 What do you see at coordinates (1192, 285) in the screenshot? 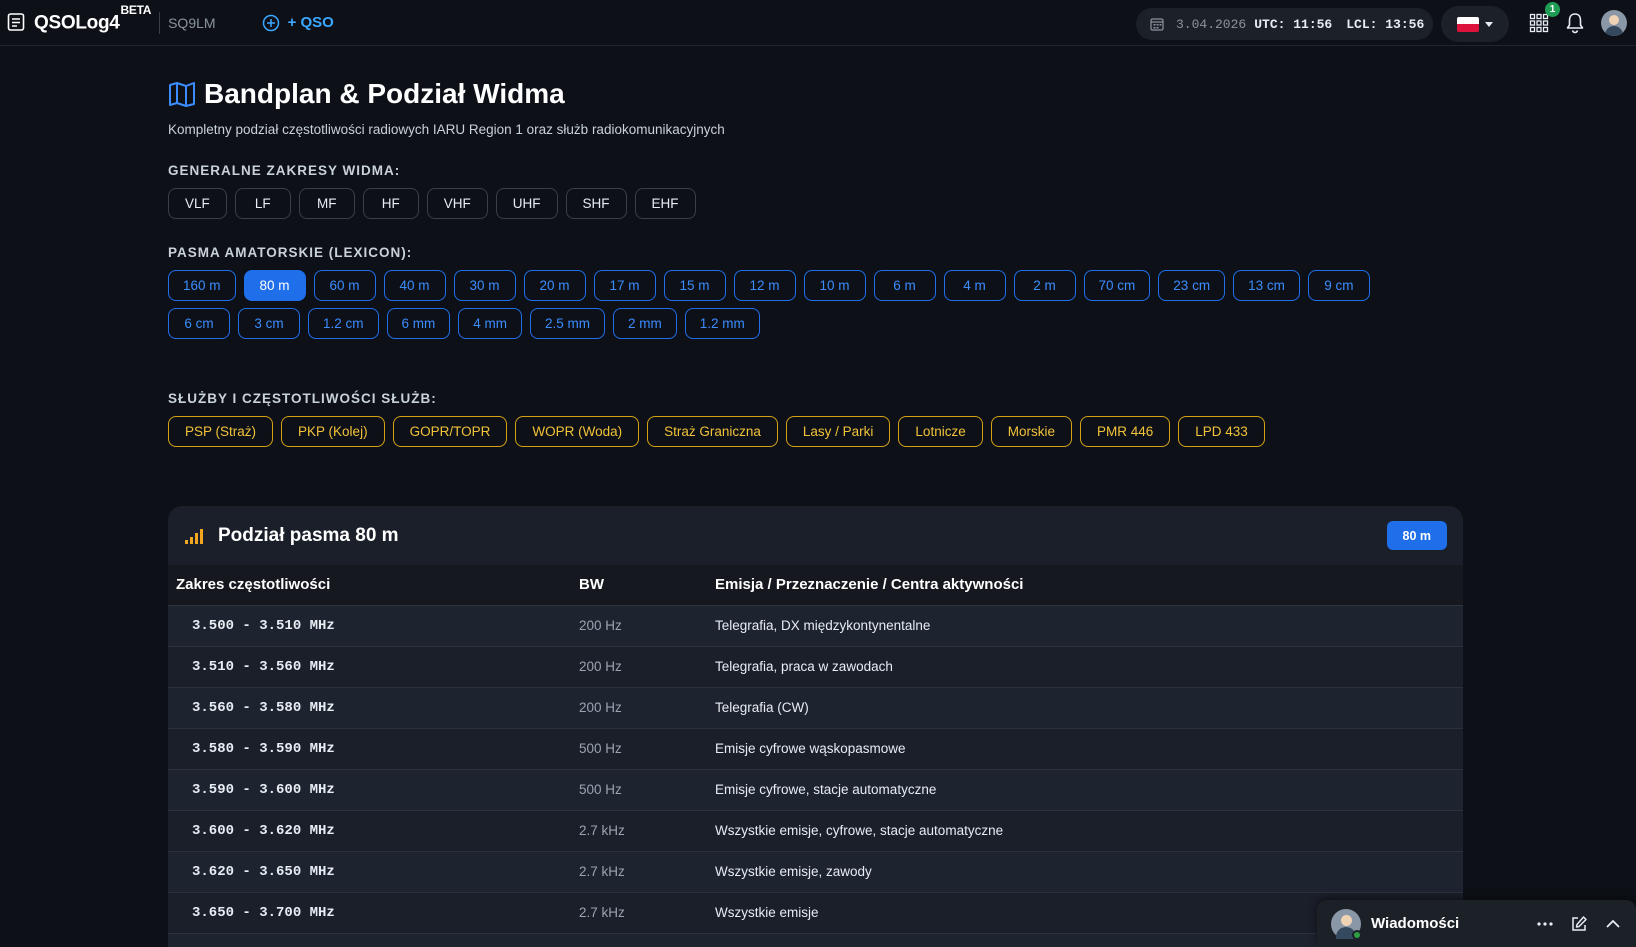
I see `band-23-cm-button: 23 cm` at bounding box center [1192, 285].